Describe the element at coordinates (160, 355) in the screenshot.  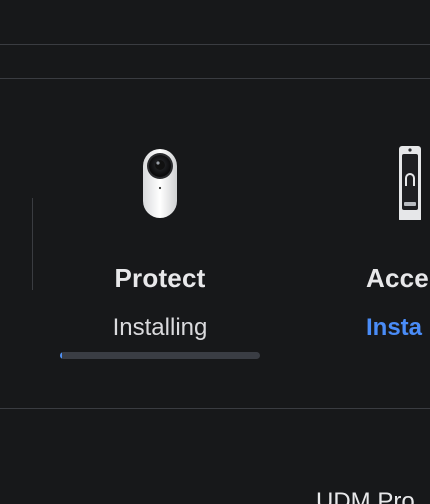
I see `install-progress-bar` at that location.